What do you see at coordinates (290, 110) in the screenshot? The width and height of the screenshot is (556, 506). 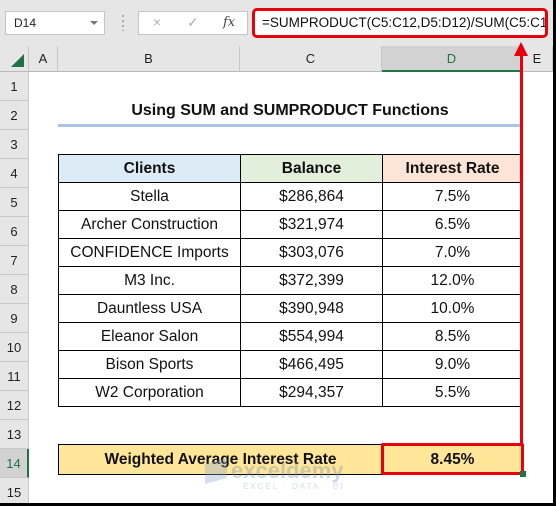 I see `sheet-title: Using SUM and SUMPRODUCT Functions` at bounding box center [290, 110].